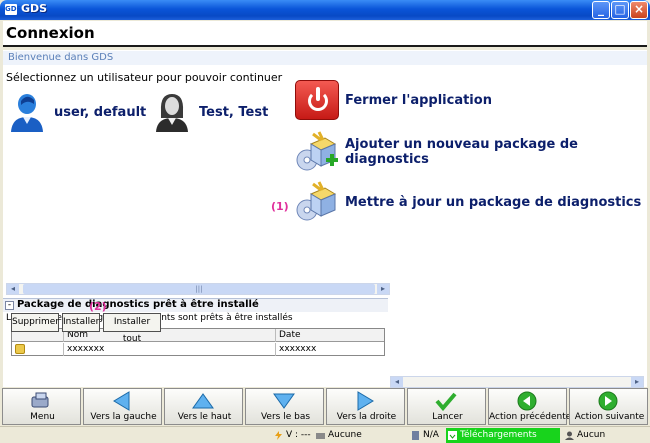  What do you see at coordinates (132, 328) in the screenshot?
I see `install-all-button: Installer tout` at bounding box center [132, 328].